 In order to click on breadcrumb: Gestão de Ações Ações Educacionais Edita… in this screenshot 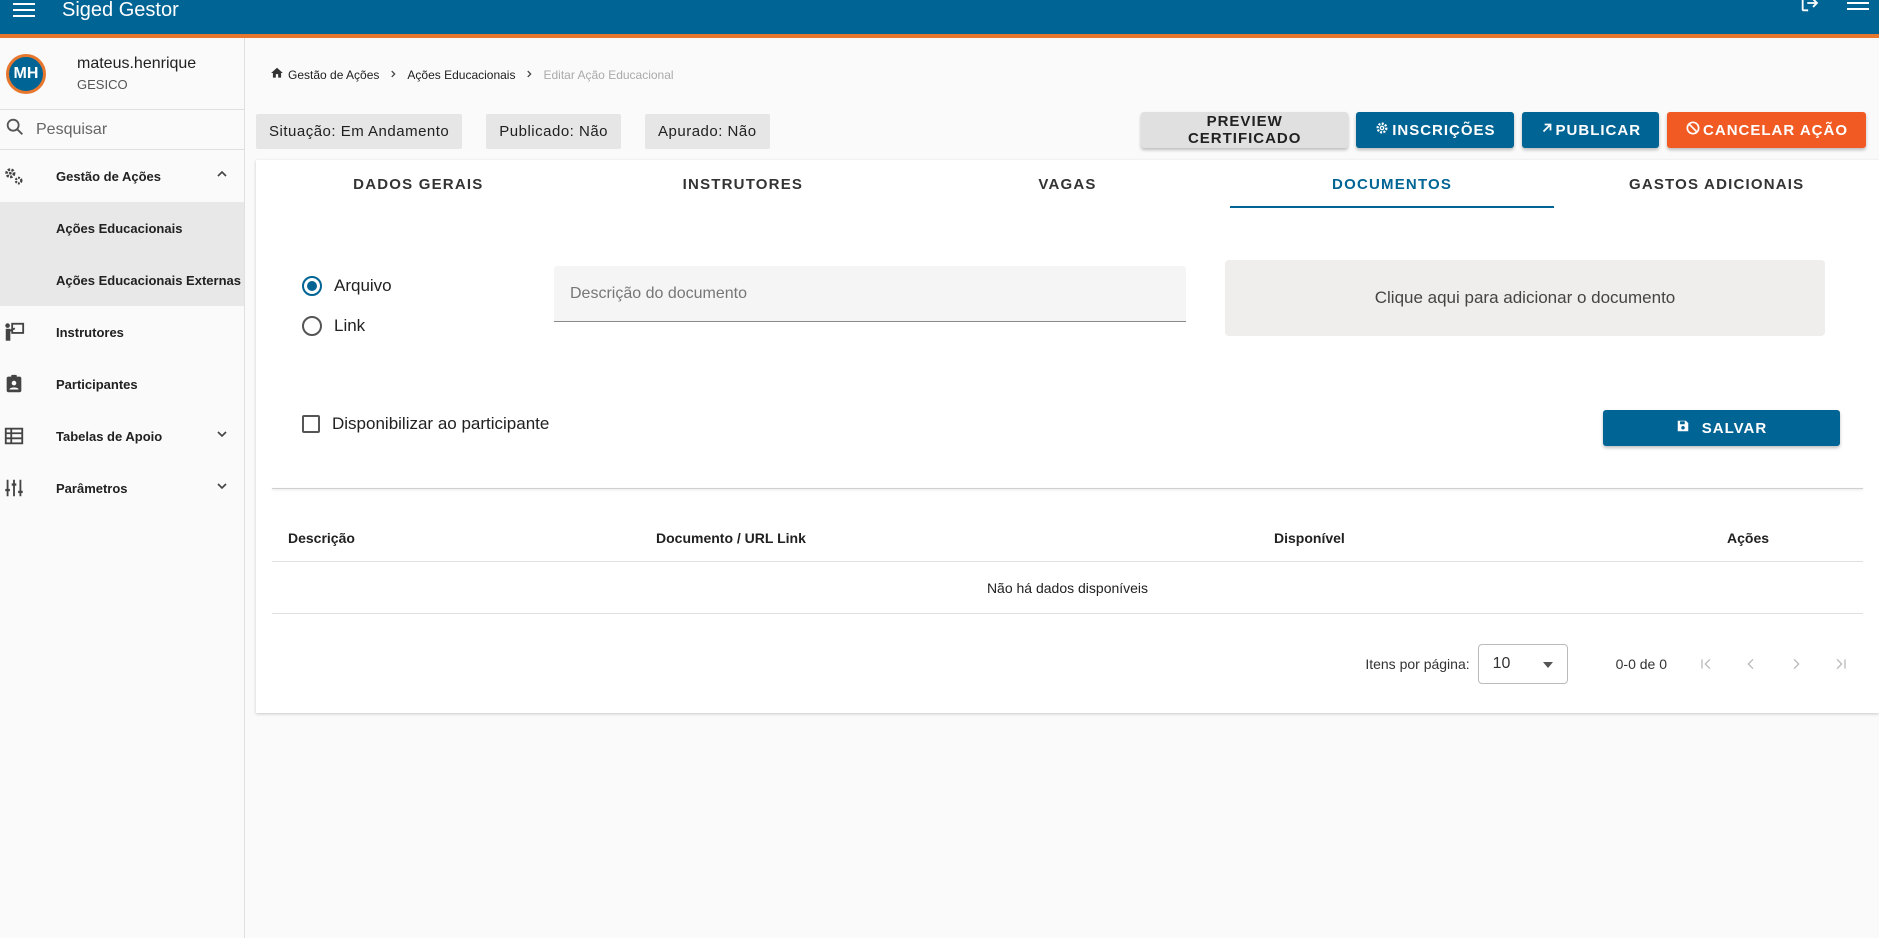, I will do `click(472, 74)`.